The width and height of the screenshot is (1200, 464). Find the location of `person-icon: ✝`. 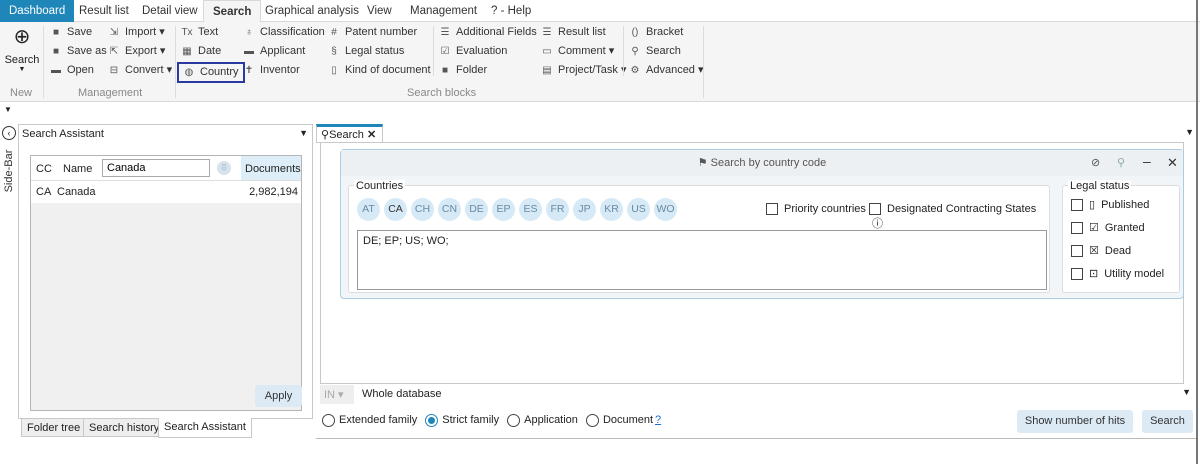

person-icon: ✝ is located at coordinates (249, 70).